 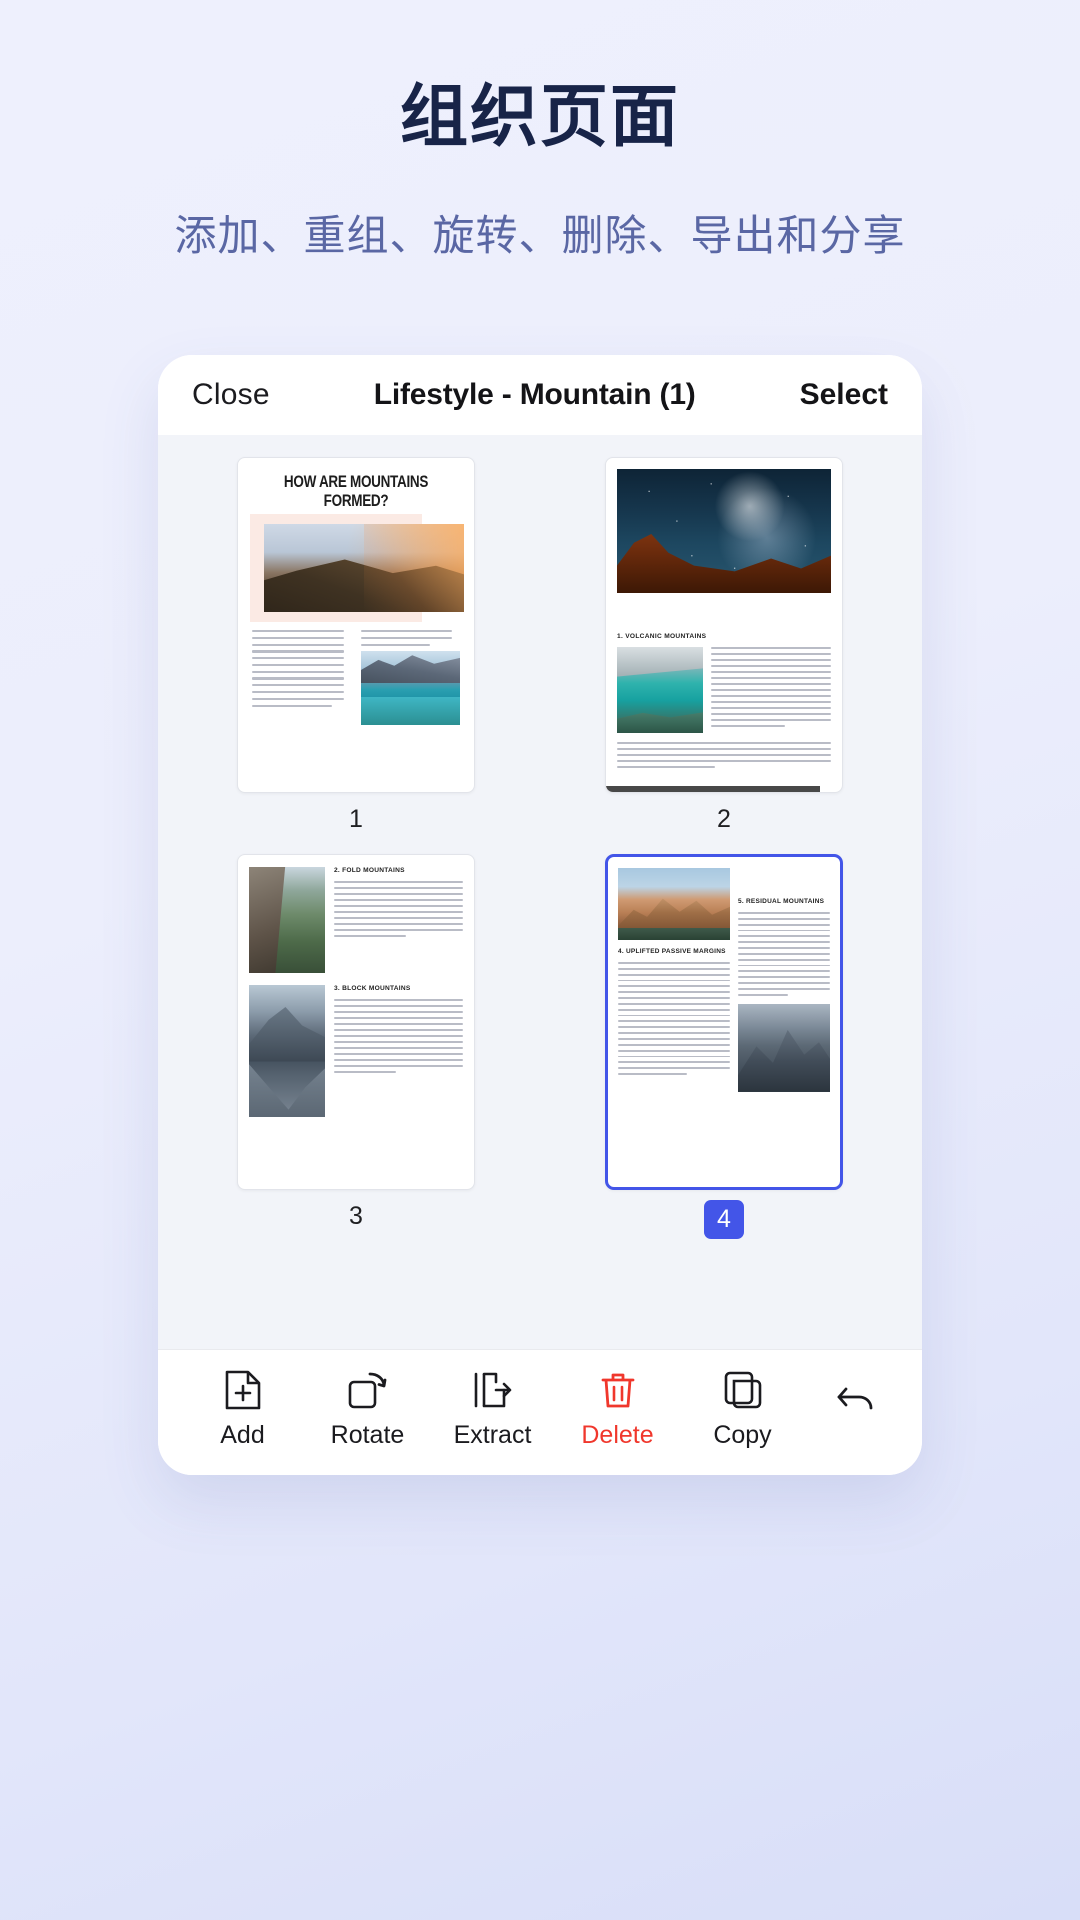 What do you see at coordinates (398, 1051) in the screenshot?
I see `page-3-text-2: 3. BLOCK MOUNTAINS` at bounding box center [398, 1051].